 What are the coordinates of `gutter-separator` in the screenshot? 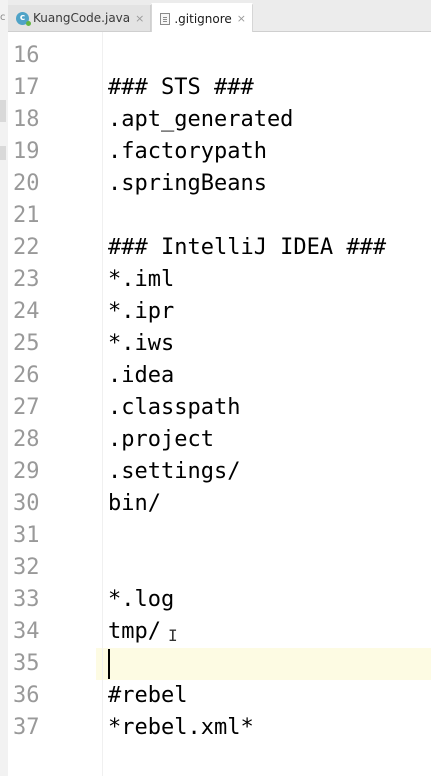 It's located at (102, 404).